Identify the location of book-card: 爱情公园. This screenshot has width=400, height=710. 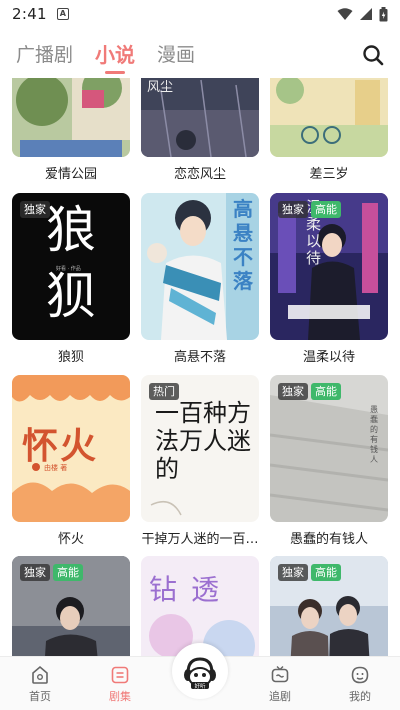
(71, 130).